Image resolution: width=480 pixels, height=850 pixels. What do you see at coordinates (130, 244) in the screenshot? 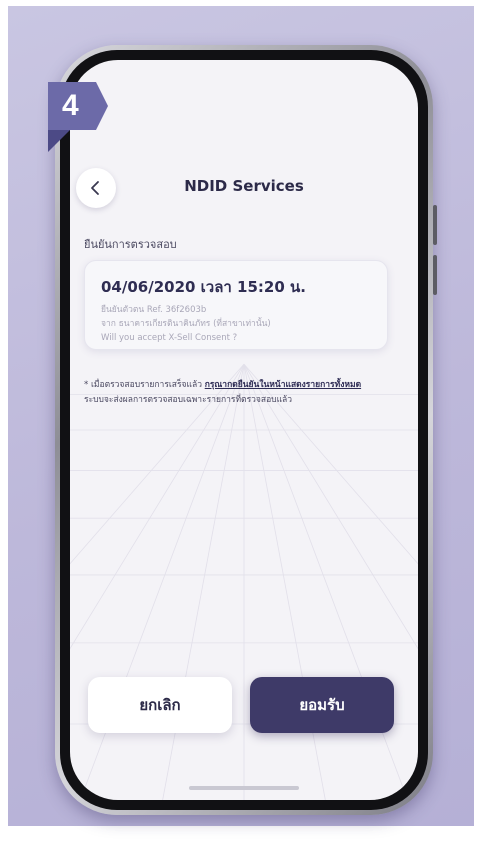
I see `section-title: ยืนยันการตรวจสอบ` at bounding box center [130, 244].